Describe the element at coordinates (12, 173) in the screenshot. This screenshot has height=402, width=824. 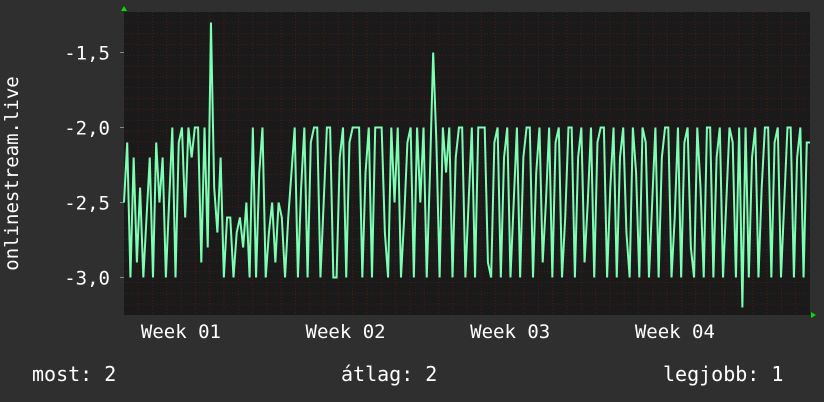
I see `y-axis-label: onlinestream.live` at that location.